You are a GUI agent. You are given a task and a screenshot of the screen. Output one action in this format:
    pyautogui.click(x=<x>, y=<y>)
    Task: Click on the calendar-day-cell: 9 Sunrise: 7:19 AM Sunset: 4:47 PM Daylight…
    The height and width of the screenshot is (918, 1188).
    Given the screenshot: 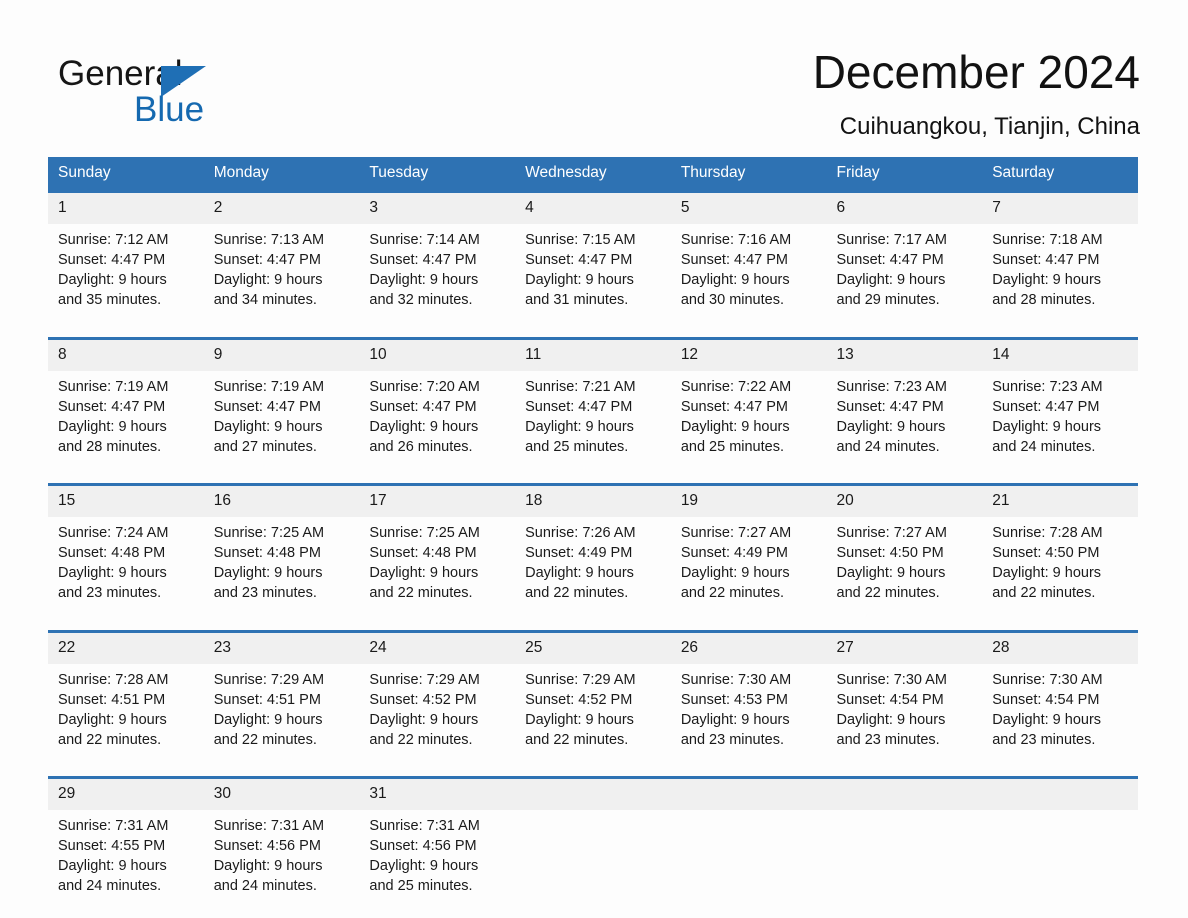 What is the action you would take?
    pyautogui.click(x=281, y=401)
    